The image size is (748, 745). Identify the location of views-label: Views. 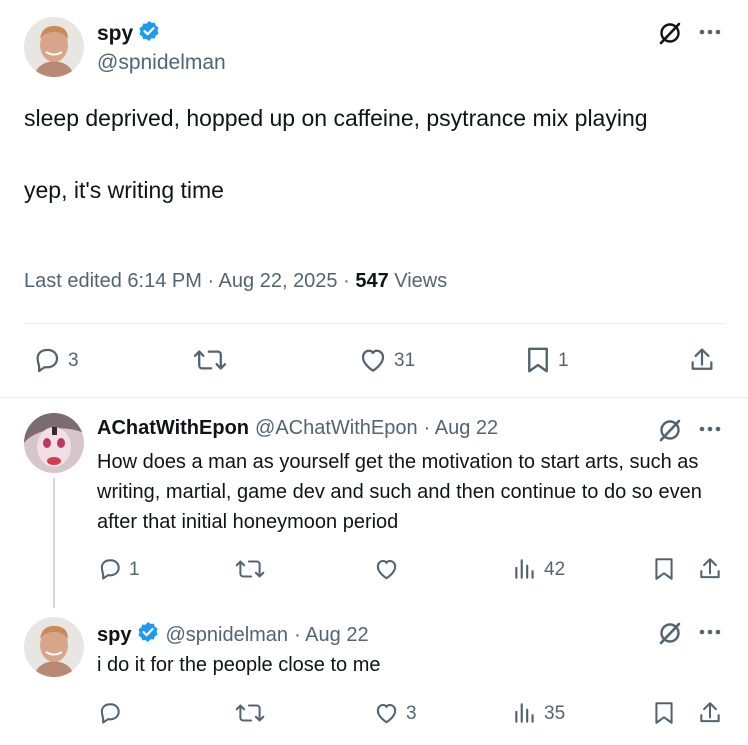
(418, 281).